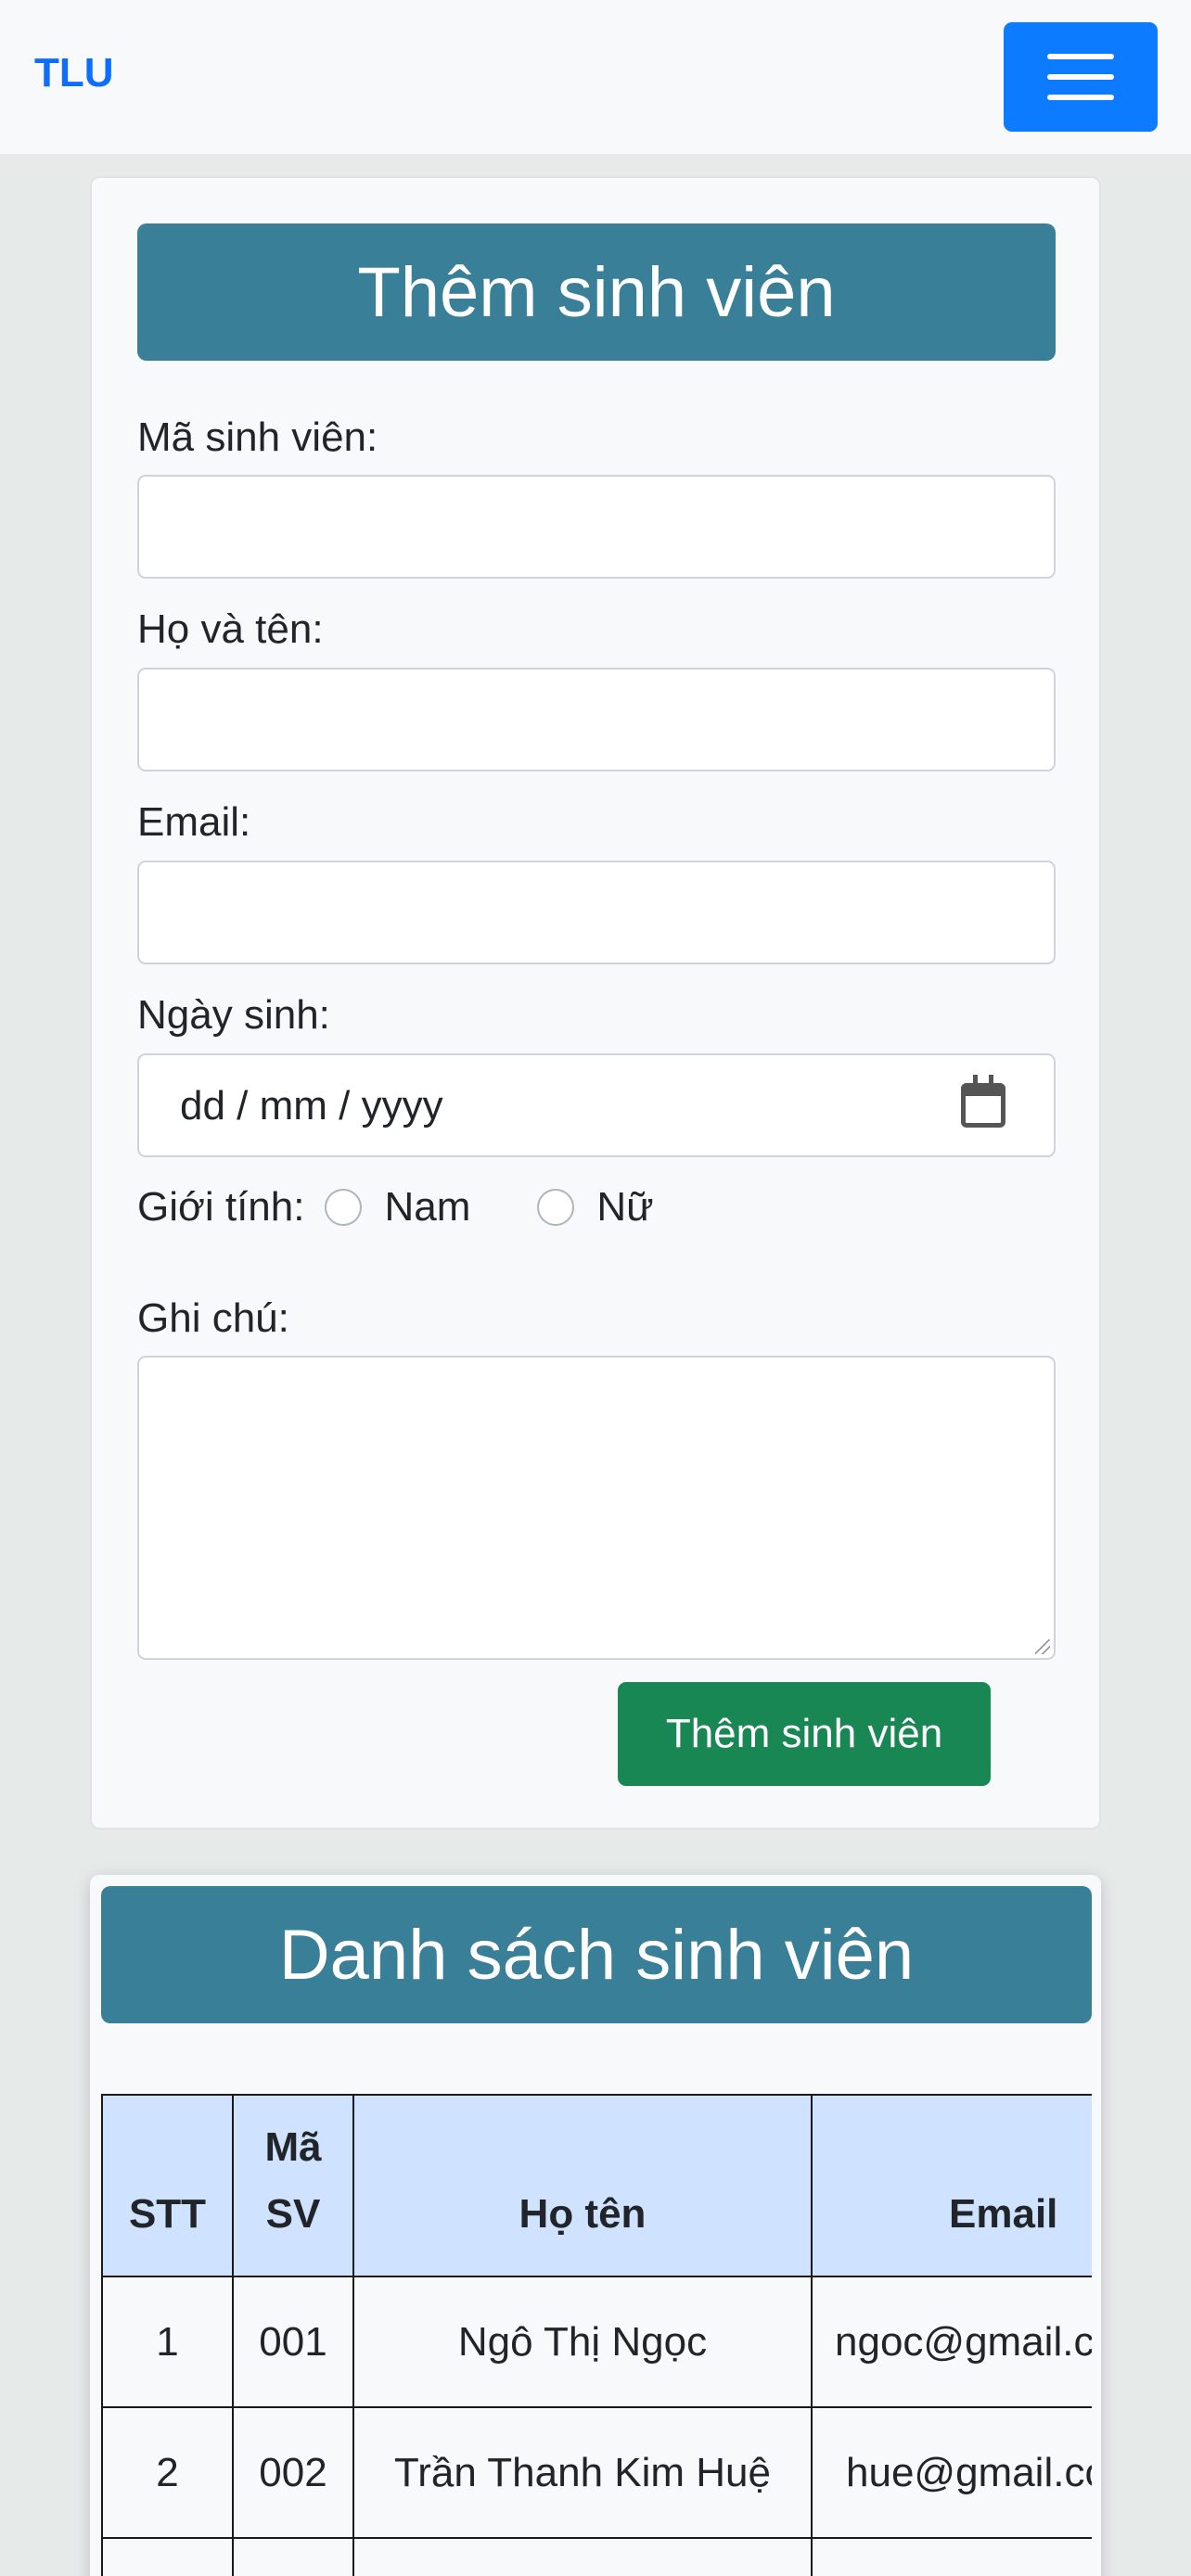 Image resolution: width=1191 pixels, height=2576 pixels. Describe the element at coordinates (595, 77) in the screenshot. I see `navbar: TLU` at that location.